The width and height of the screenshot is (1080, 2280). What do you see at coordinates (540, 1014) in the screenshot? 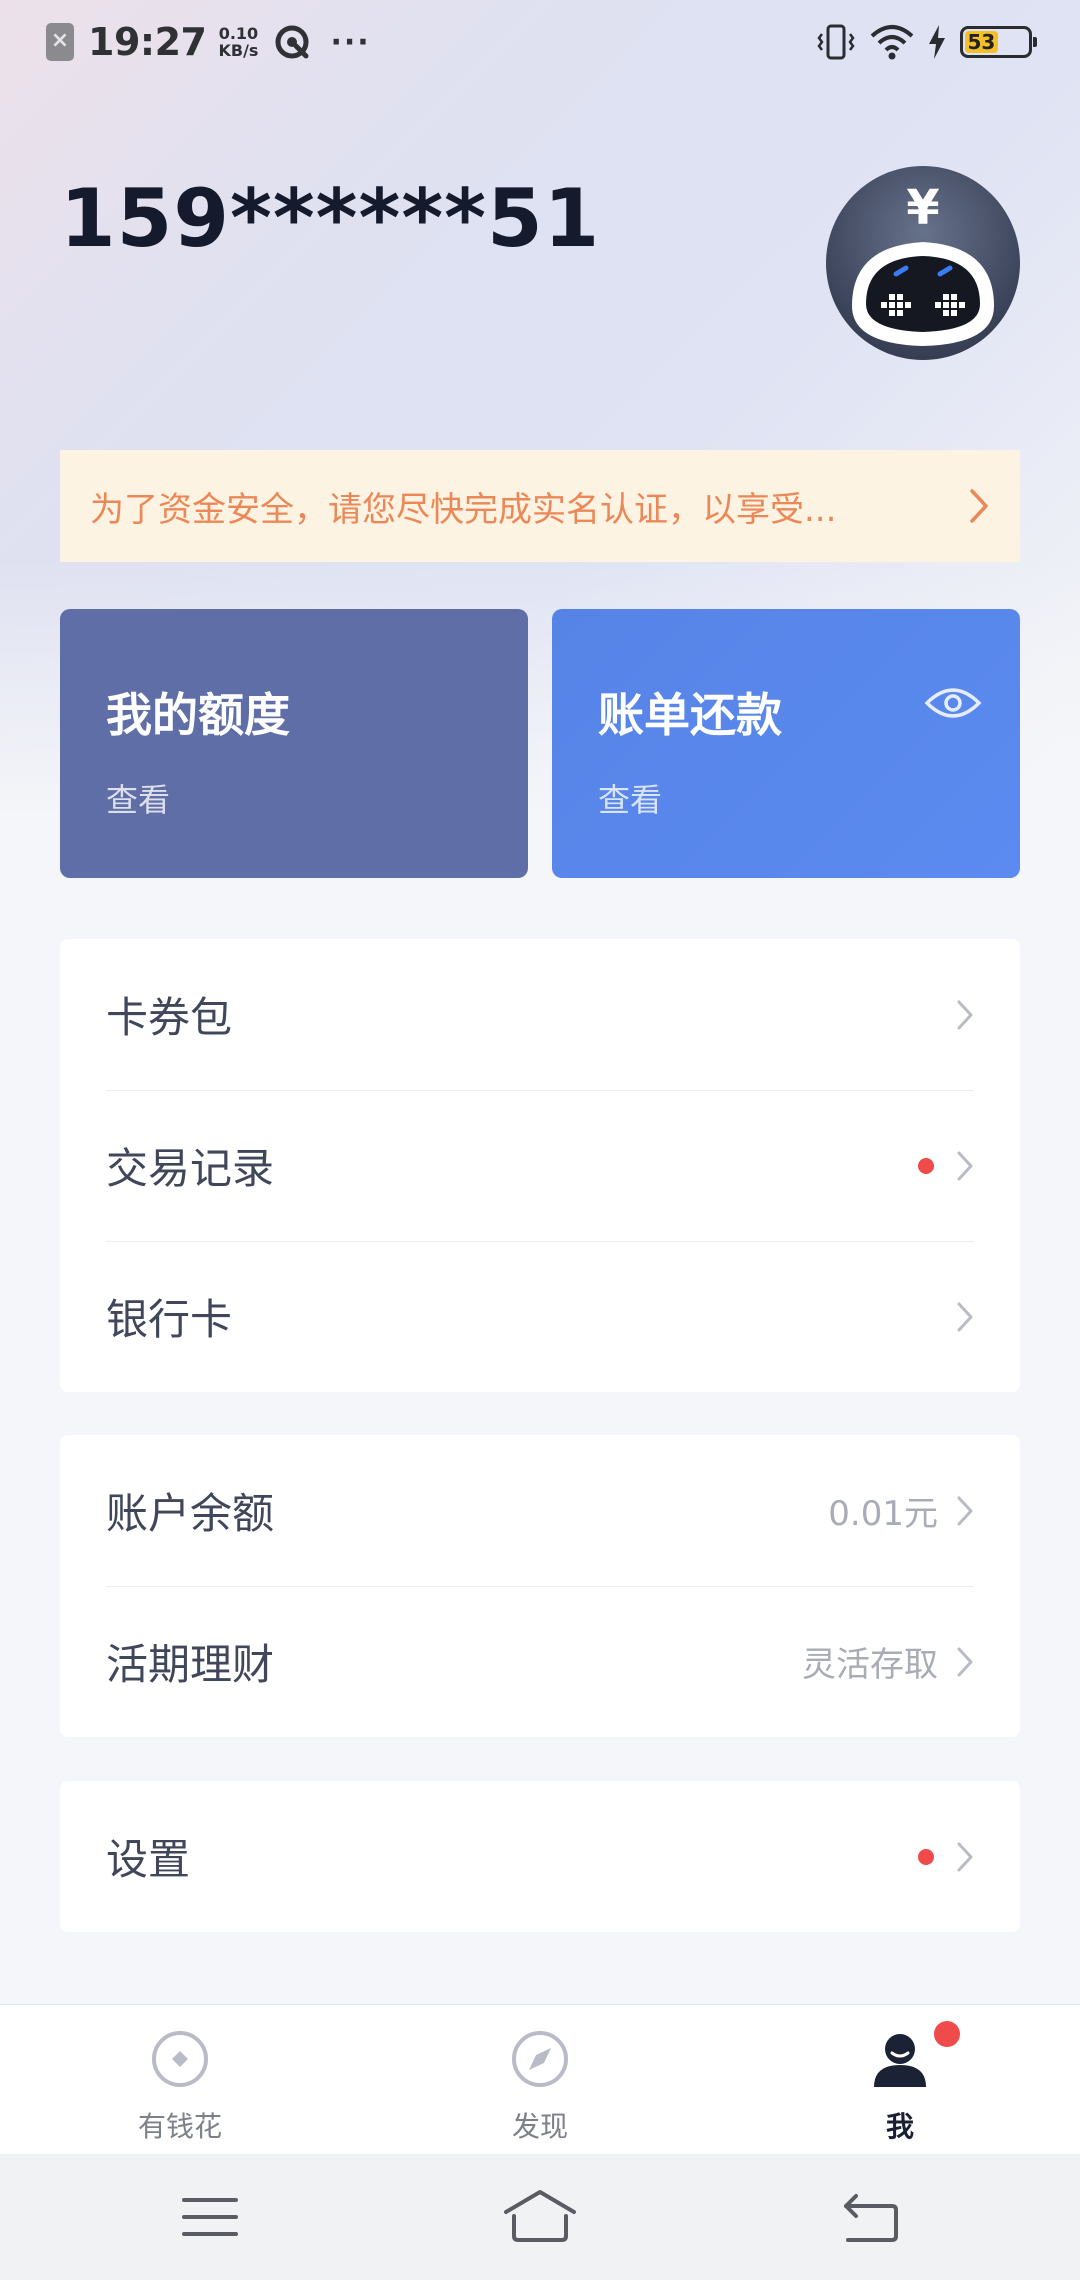
I see `coupons-row: 卡券包` at bounding box center [540, 1014].